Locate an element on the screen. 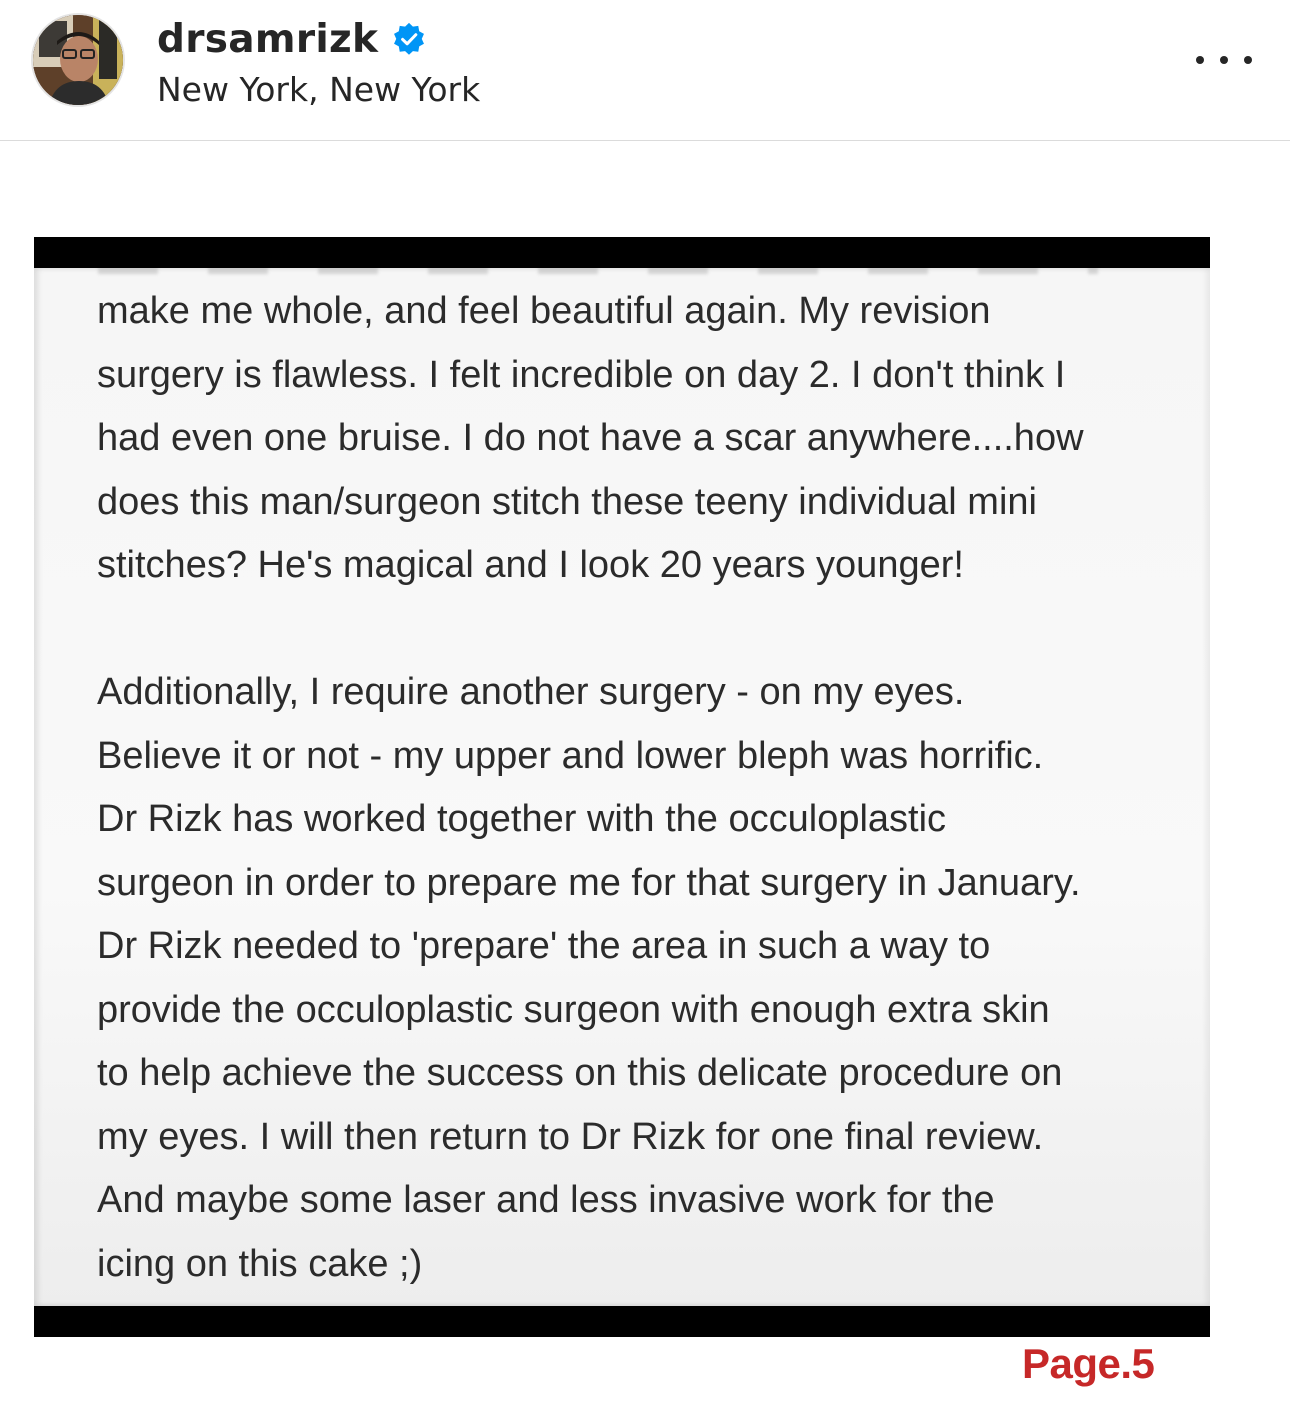  username-row: drsamrizk is located at coordinates (291, 39).